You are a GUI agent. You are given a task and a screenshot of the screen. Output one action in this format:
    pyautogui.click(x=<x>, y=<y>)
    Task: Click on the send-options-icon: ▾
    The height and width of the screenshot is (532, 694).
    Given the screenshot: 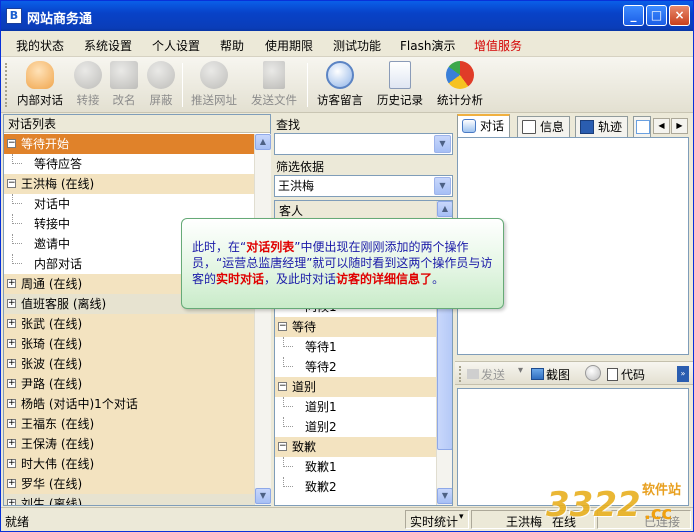 What is the action you would take?
    pyautogui.click(x=520, y=370)
    